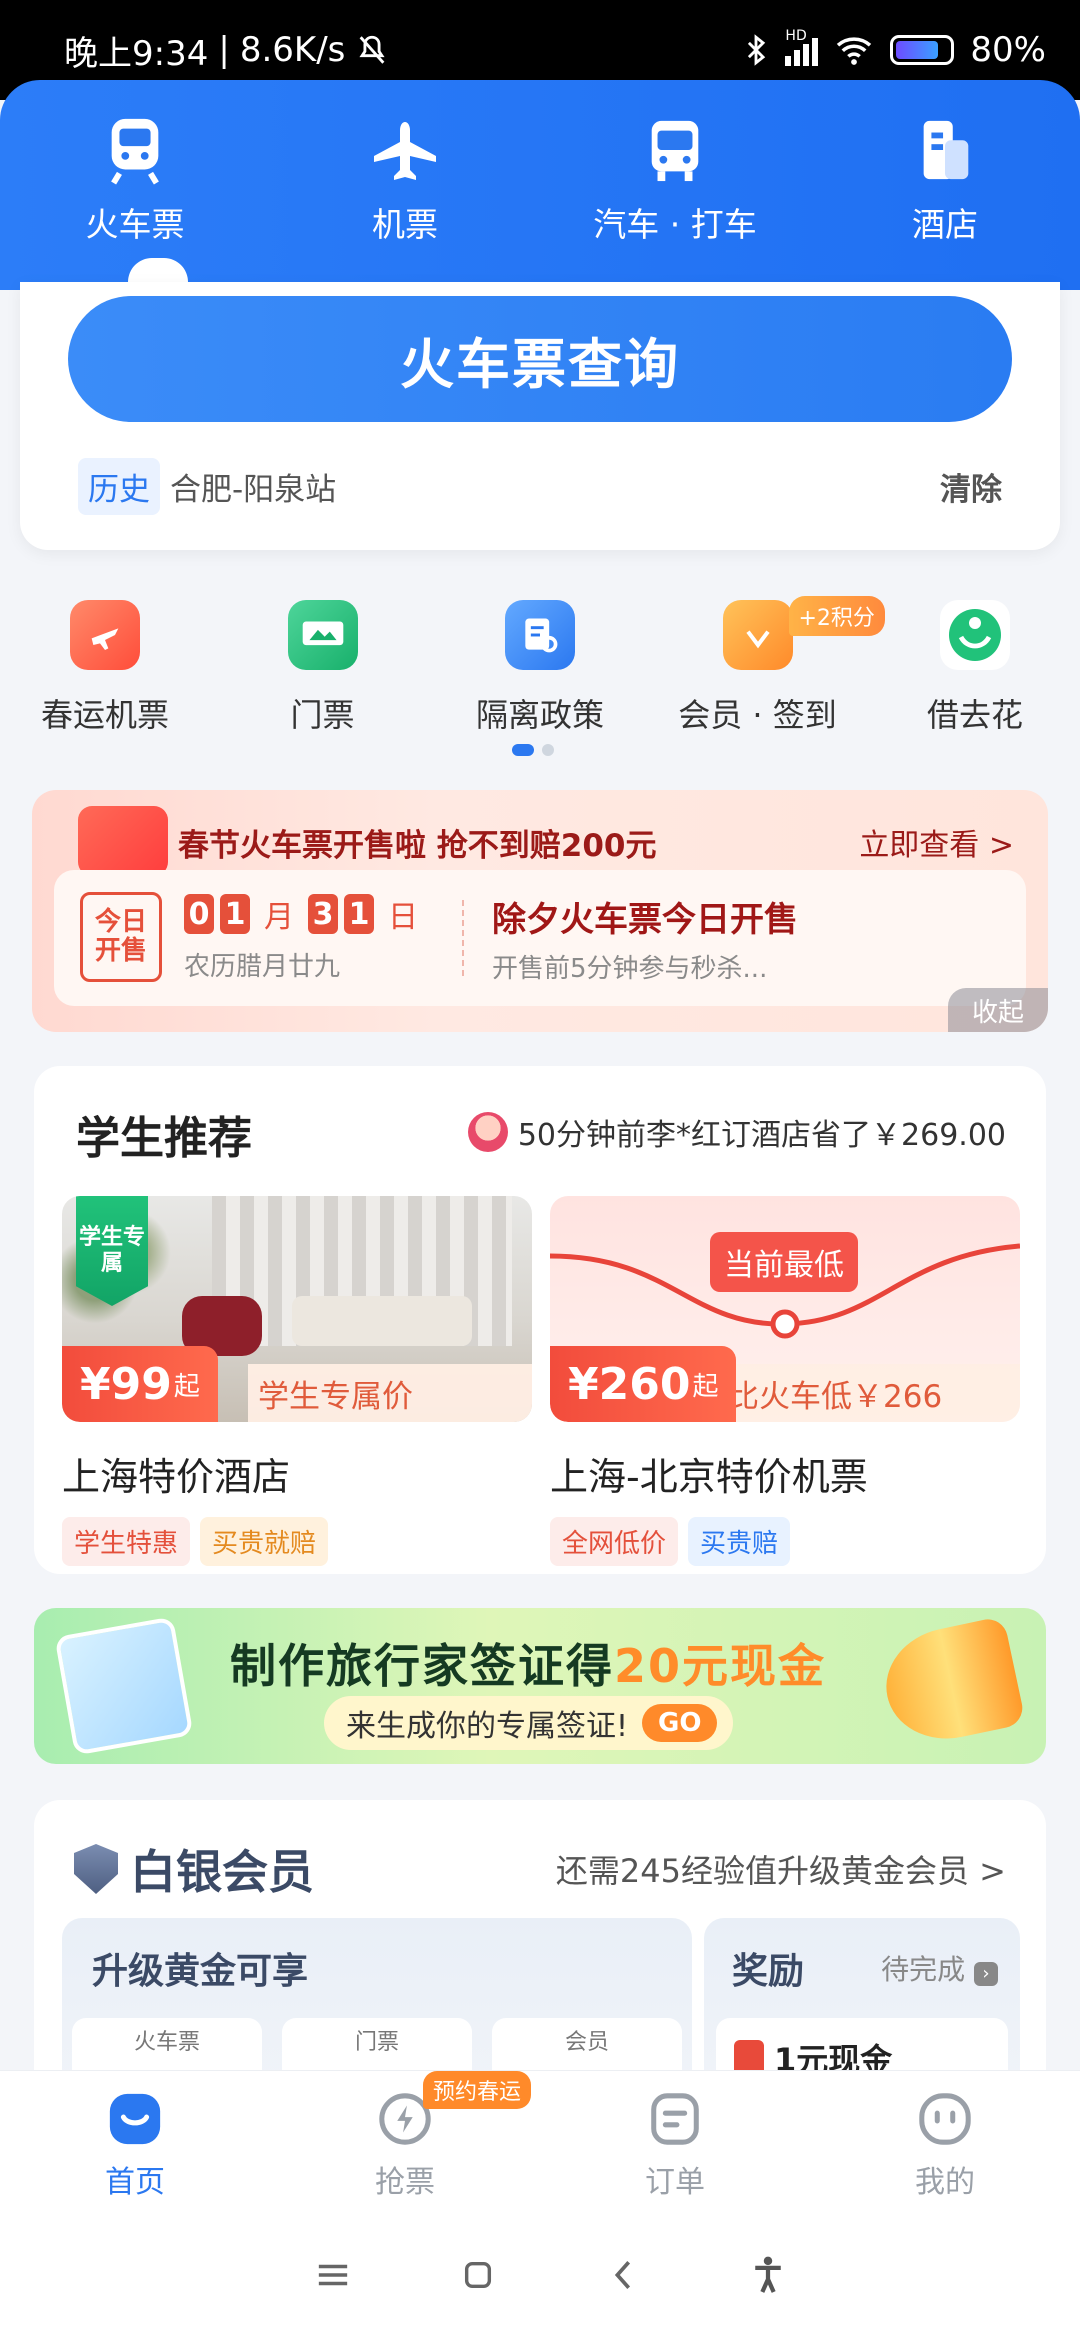 The width and height of the screenshot is (1080, 2340). I want to click on quick-label: 借去花, so click(974, 715).